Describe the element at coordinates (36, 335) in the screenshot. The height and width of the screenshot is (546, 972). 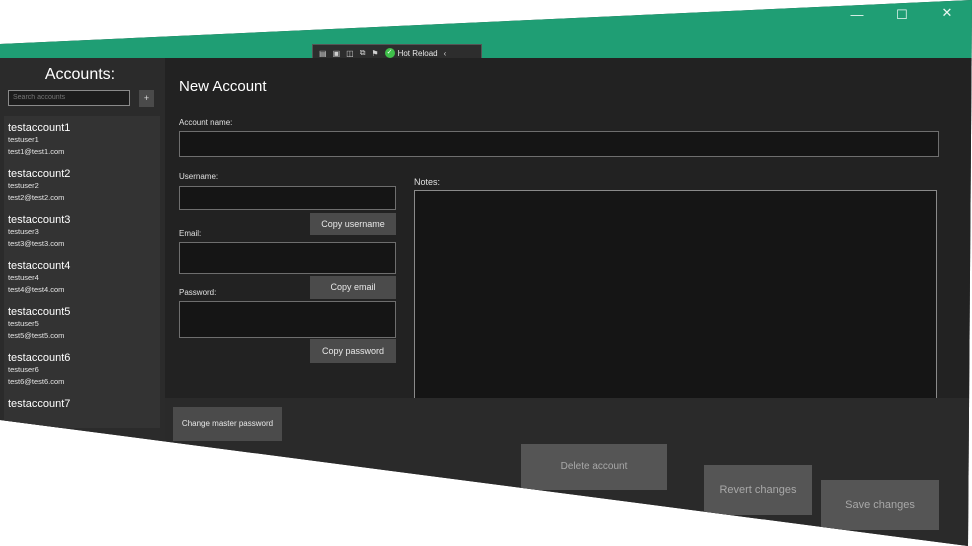
I see `account-email: test5@test5.com` at that location.